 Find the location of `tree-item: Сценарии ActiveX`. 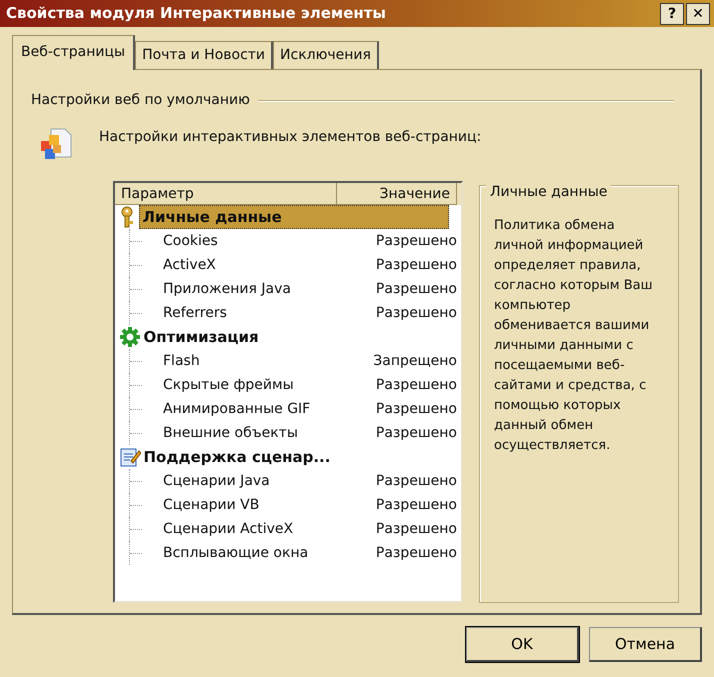

tree-item: Сценарии ActiveX is located at coordinates (260, 529).